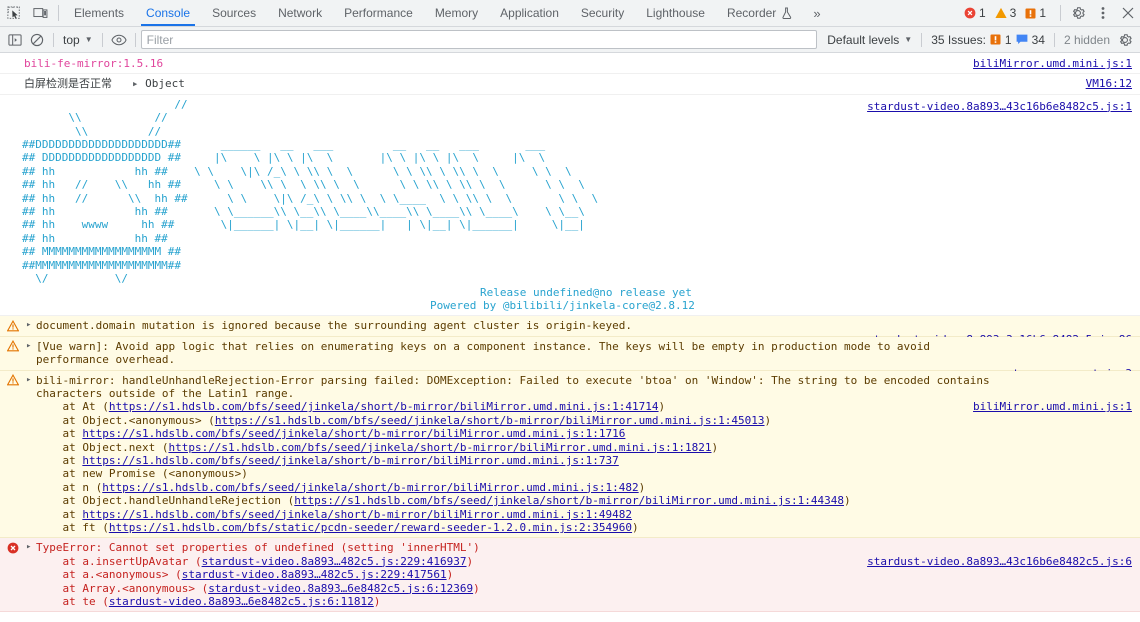 The height and width of the screenshot is (622, 1140). I want to click on tab-label: Elements, so click(99, 13).